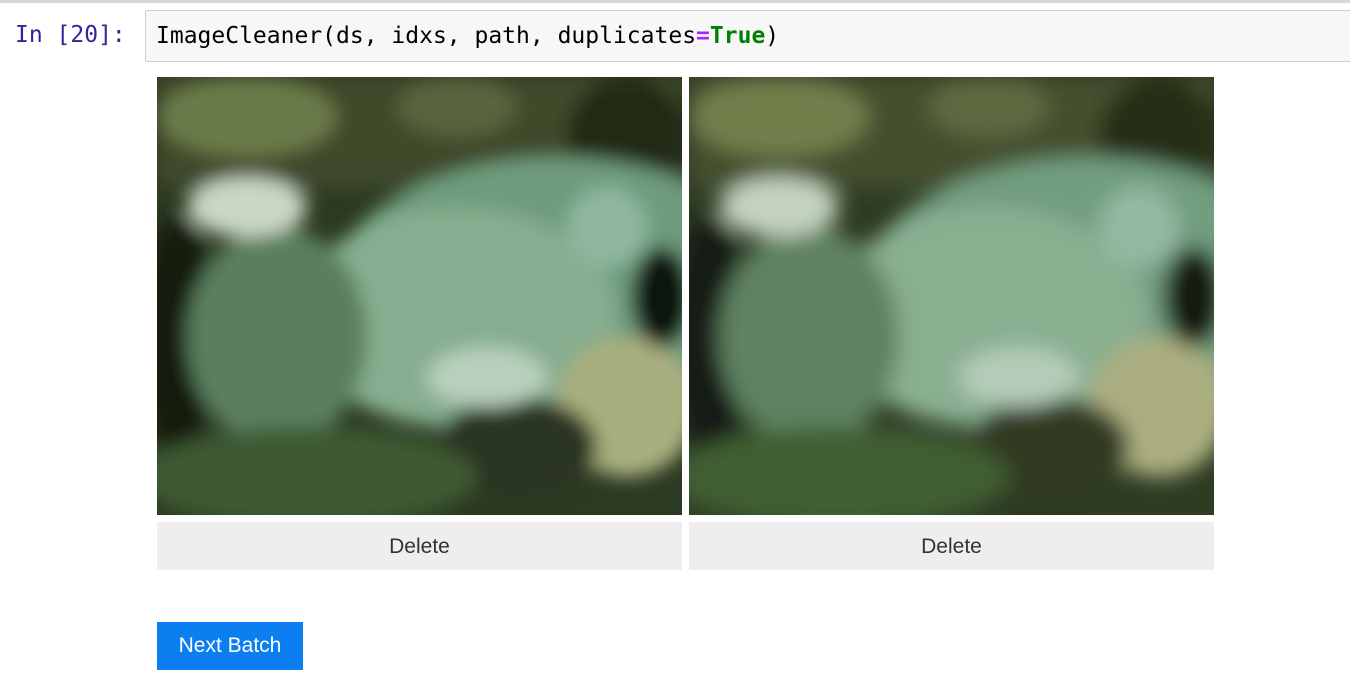  What do you see at coordinates (675, 1) in the screenshot?
I see `cell-top-border` at bounding box center [675, 1].